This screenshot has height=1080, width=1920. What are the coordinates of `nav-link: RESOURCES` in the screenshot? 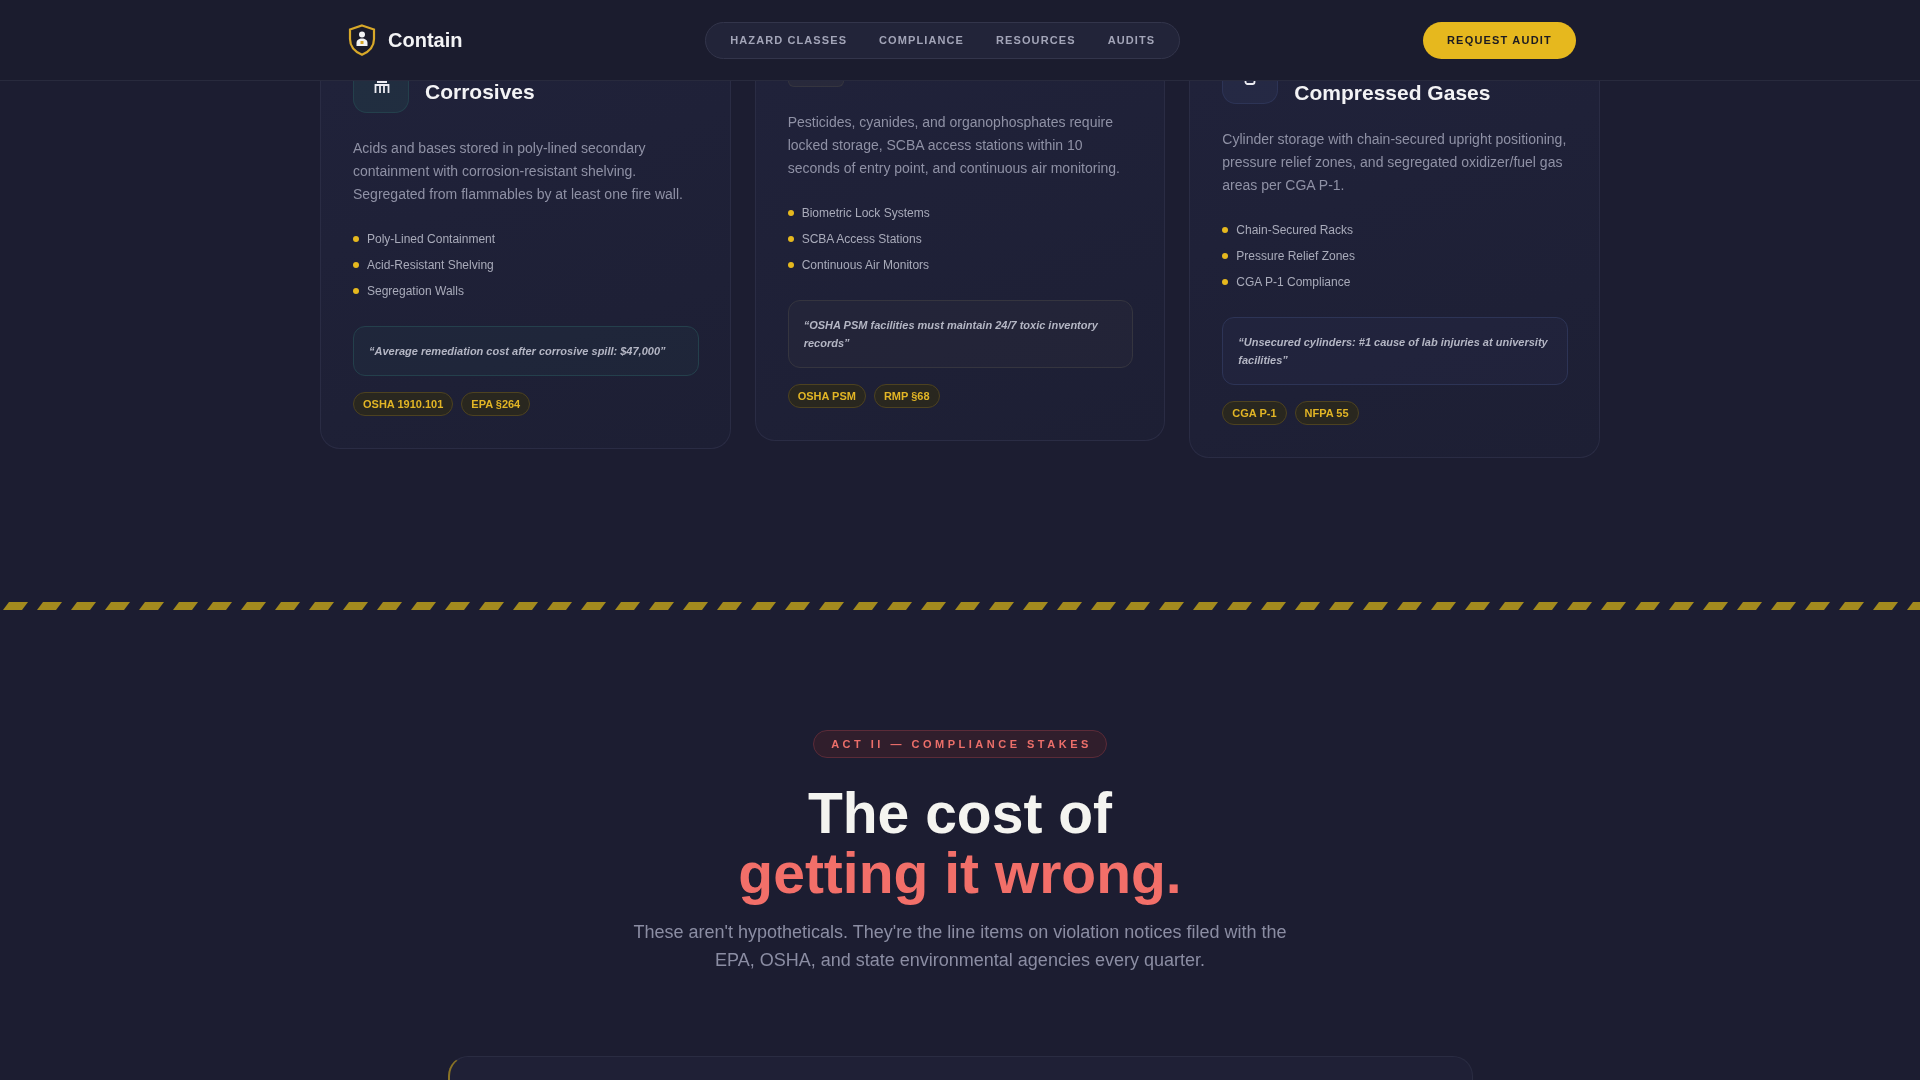 It's located at (1036, 40).